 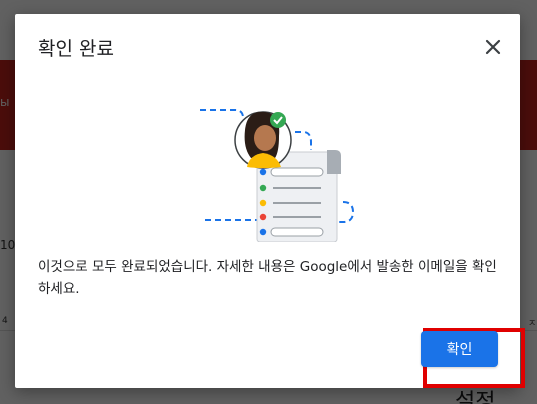 What do you see at coordinates (277, 175) in the screenshot?
I see `email-confirmation-illustration` at bounding box center [277, 175].